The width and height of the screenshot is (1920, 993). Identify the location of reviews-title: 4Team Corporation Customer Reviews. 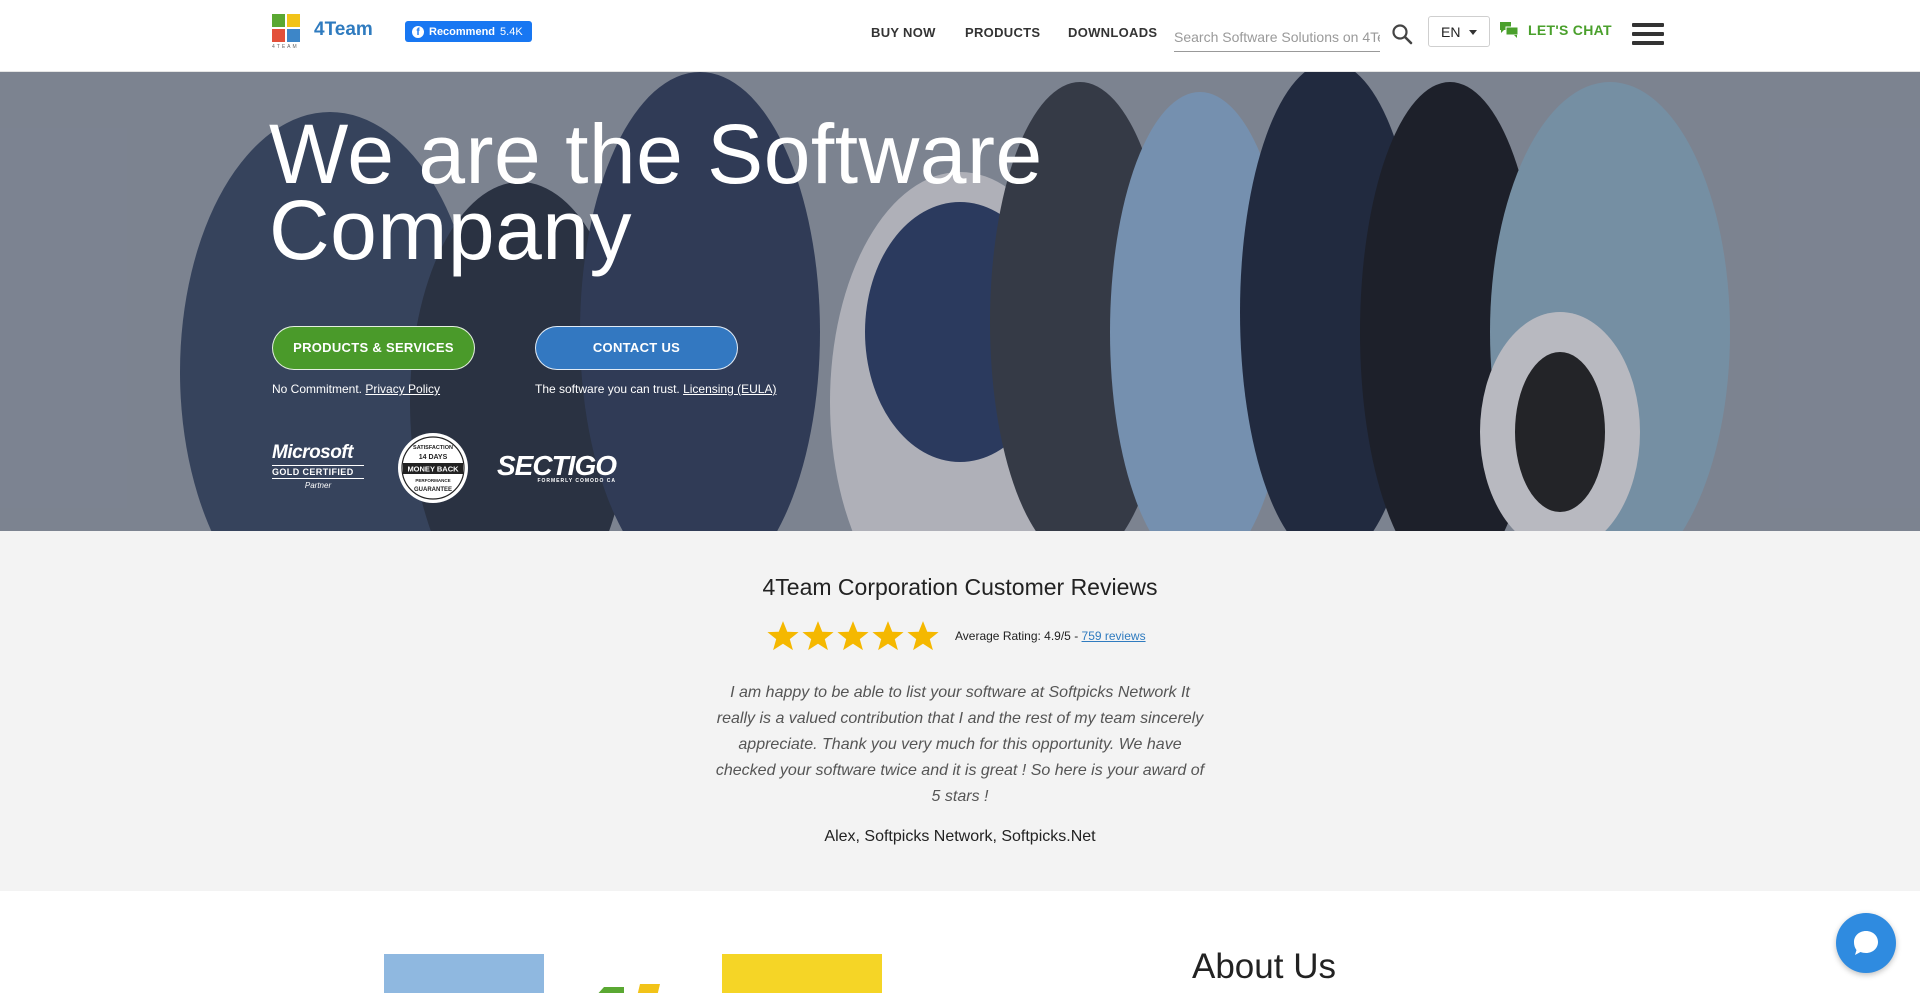
(960, 587).